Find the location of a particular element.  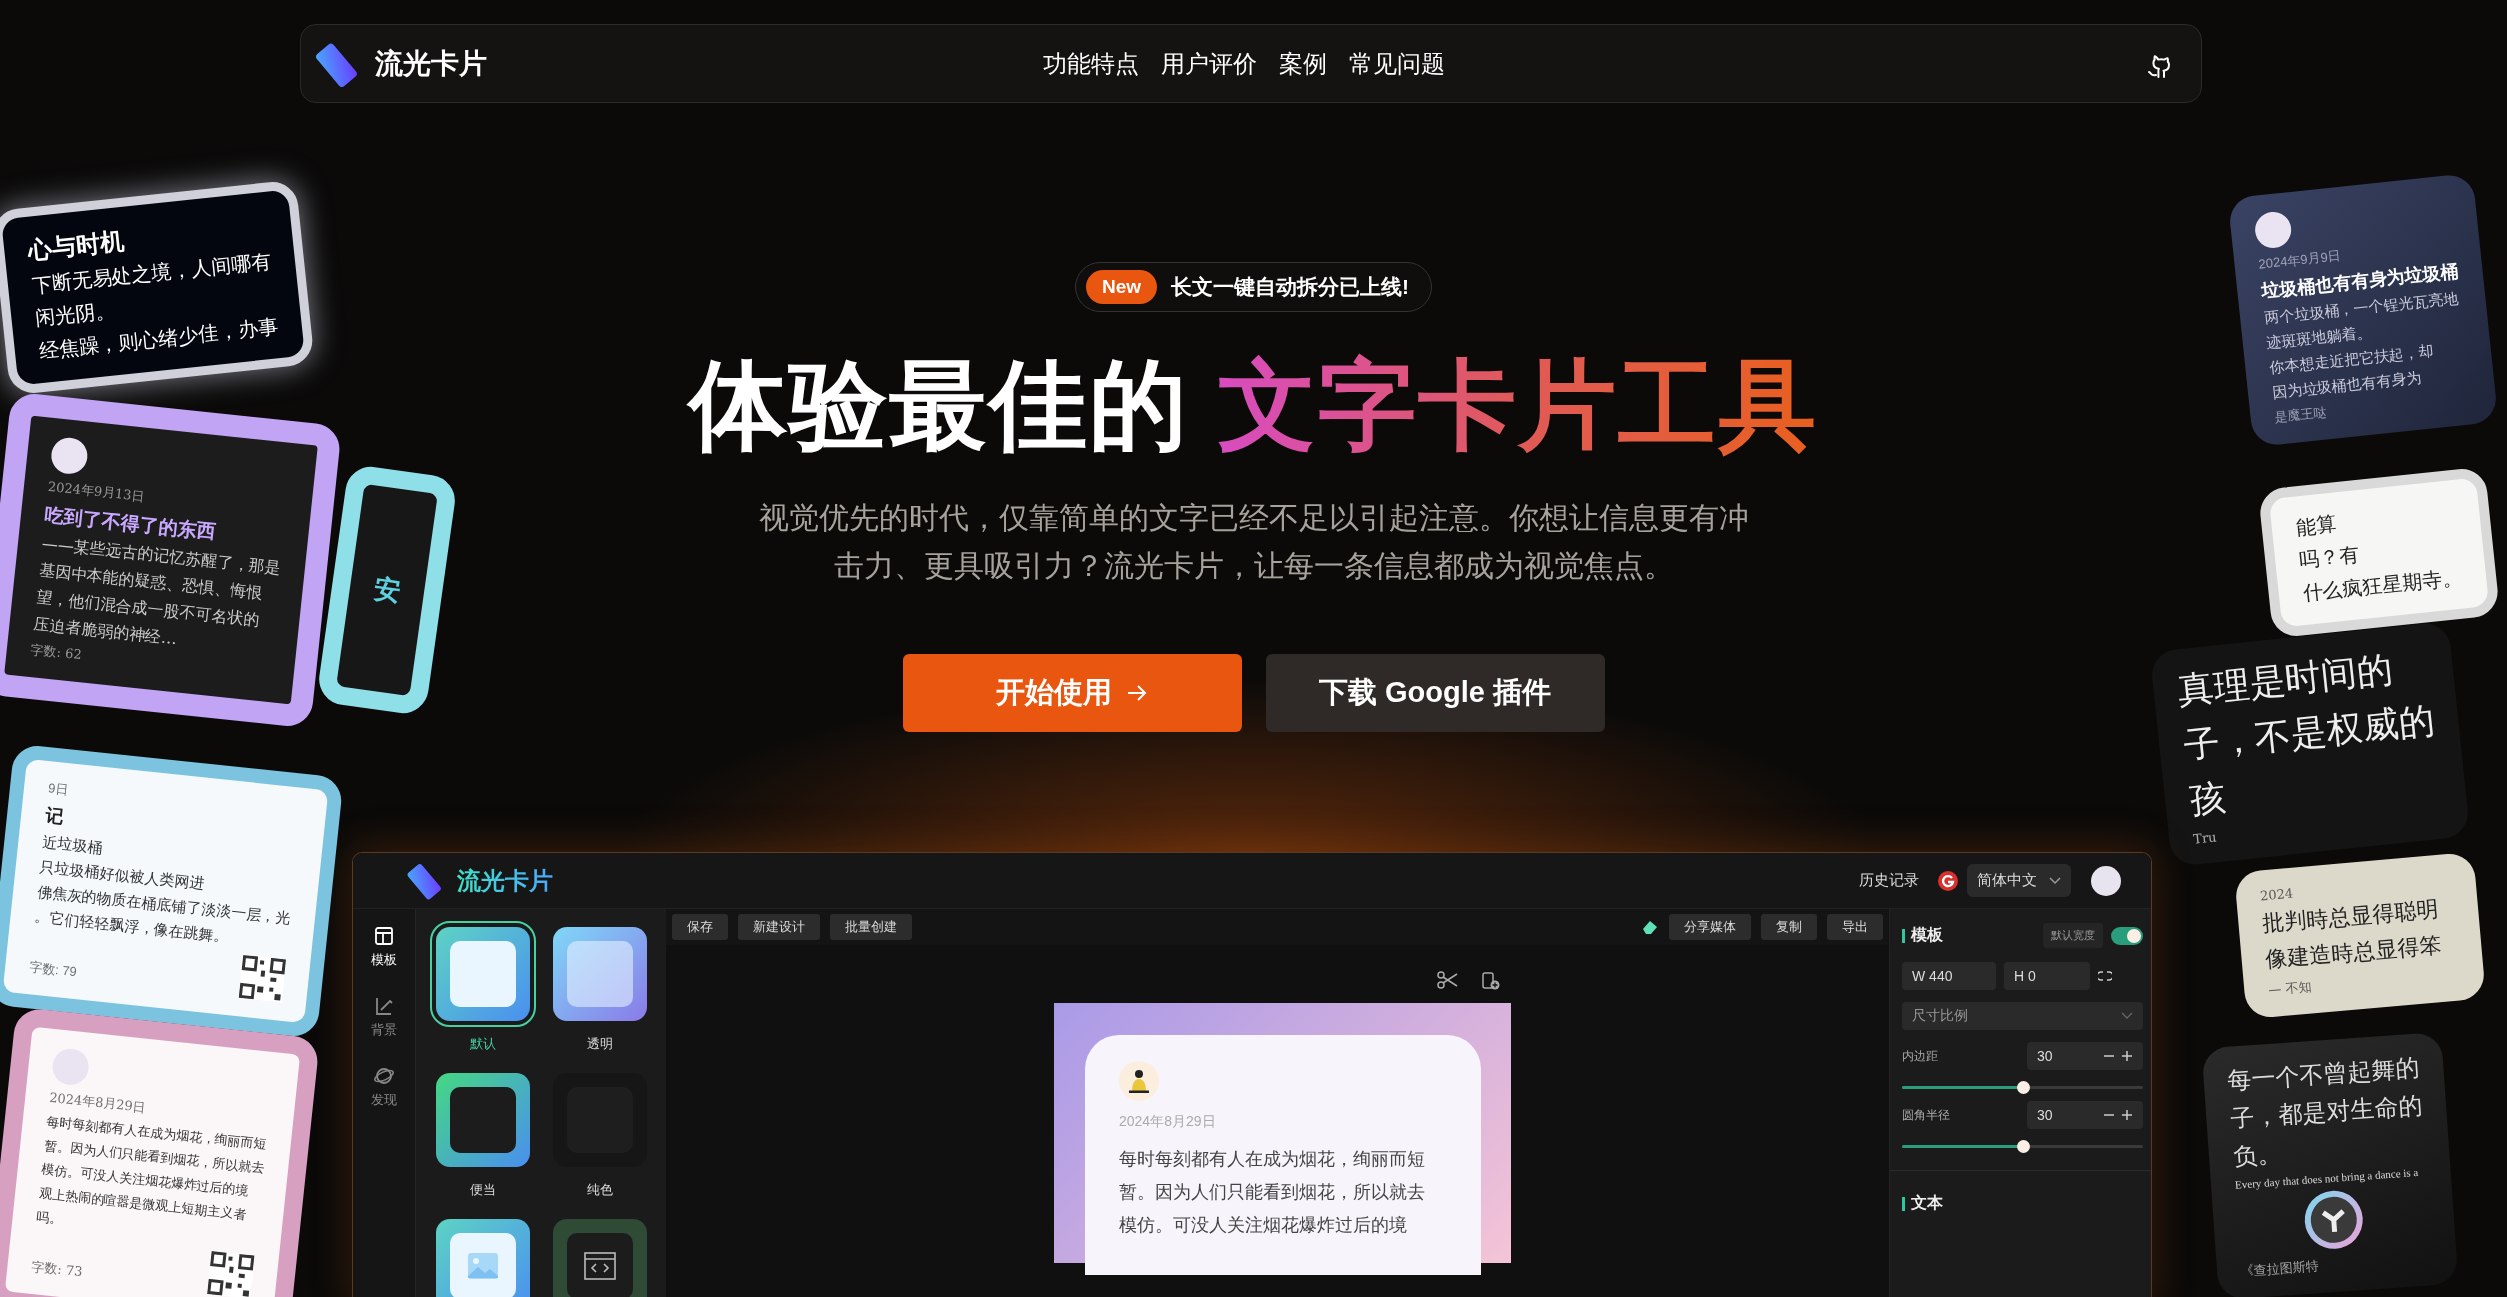

toolbar-button: 保存 is located at coordinates (700, 927).